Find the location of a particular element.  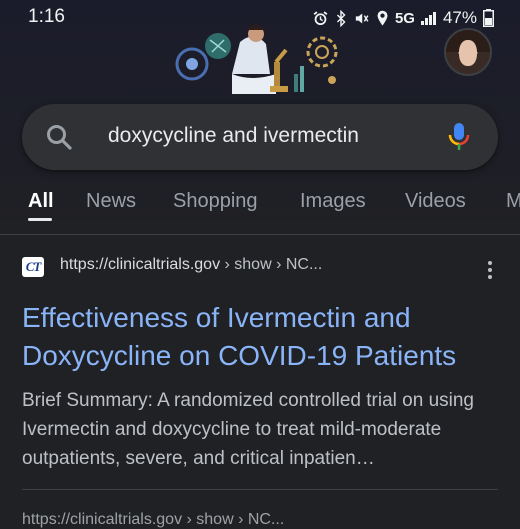

active-tab-indicator is located at coordinates (40, 219).